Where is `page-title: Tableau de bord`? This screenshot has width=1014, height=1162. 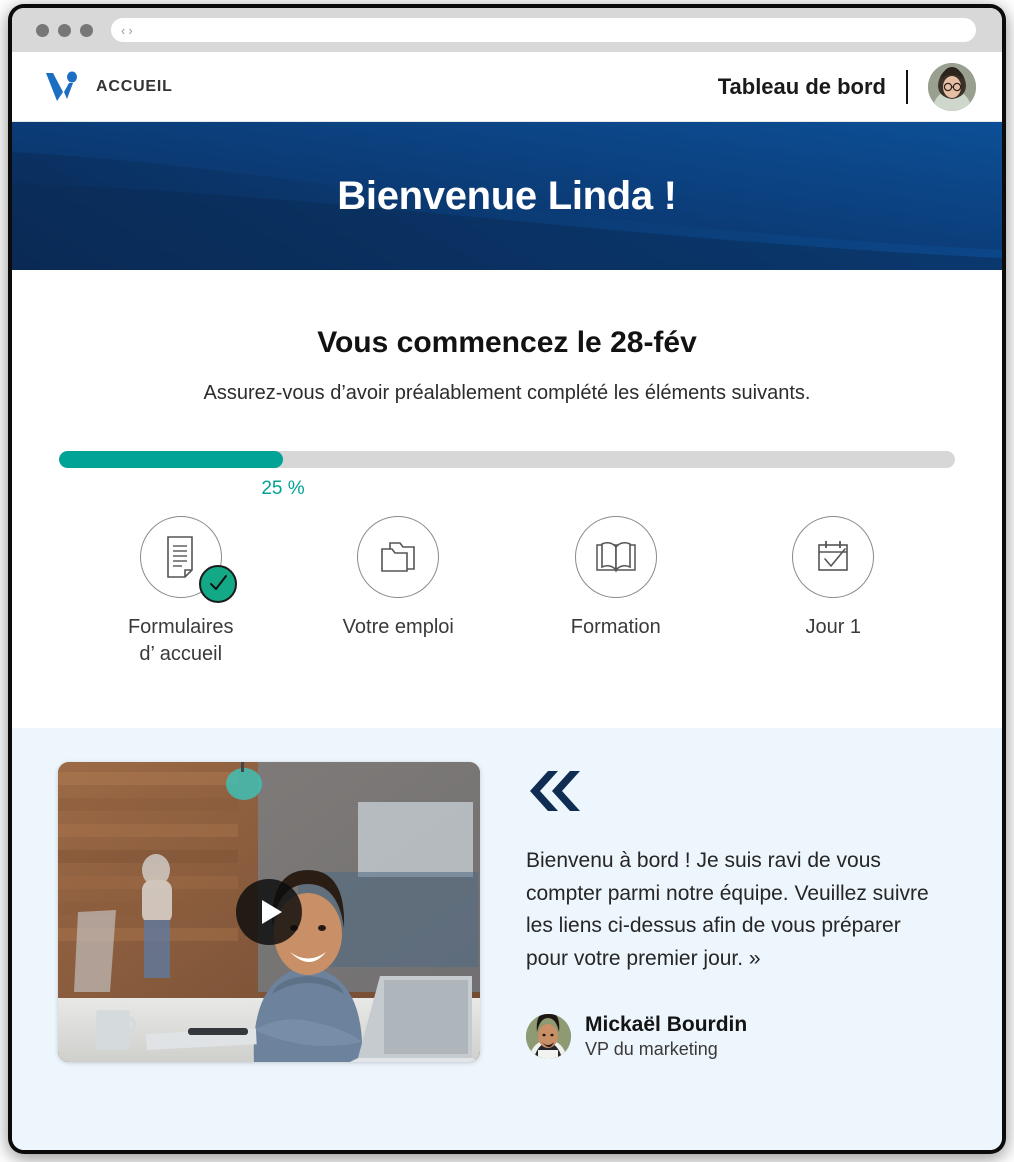 page-title: Tableau de bord is located at coordinates (801, 86).